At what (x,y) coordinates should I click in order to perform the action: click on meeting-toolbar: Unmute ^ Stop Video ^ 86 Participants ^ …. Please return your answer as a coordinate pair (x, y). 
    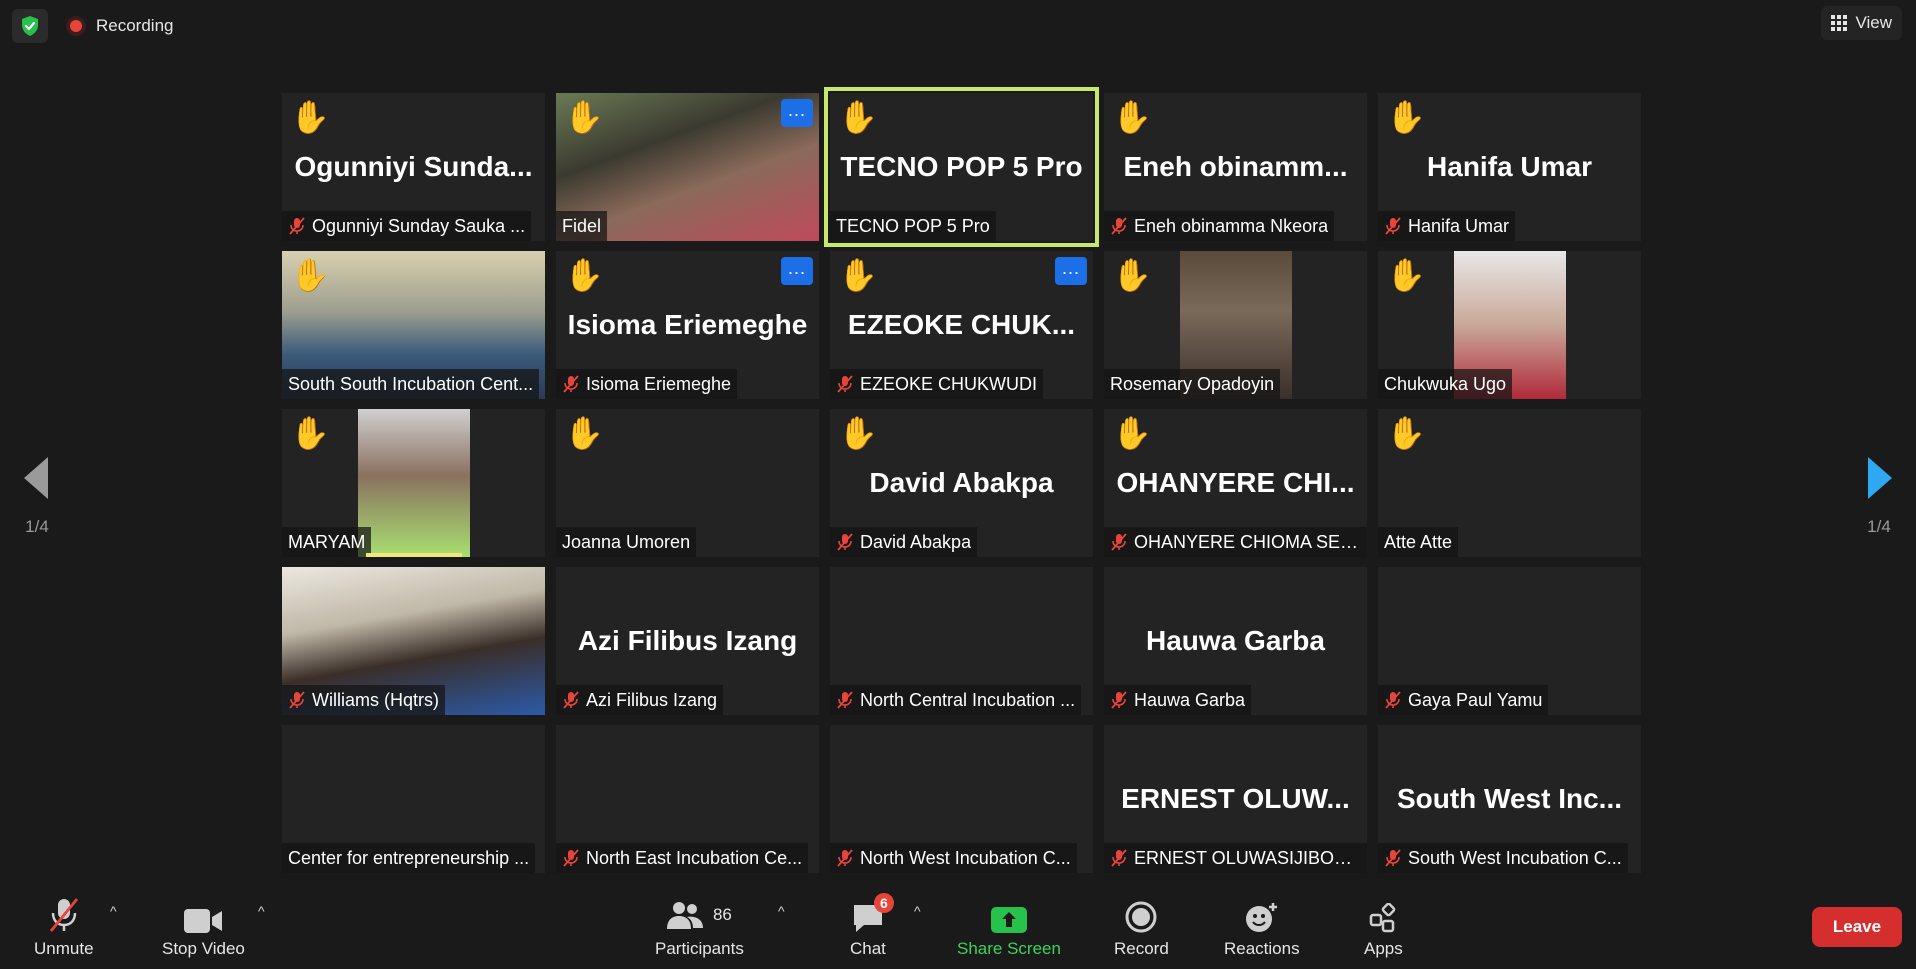
    Looking at the image, I should click on (958, 929).